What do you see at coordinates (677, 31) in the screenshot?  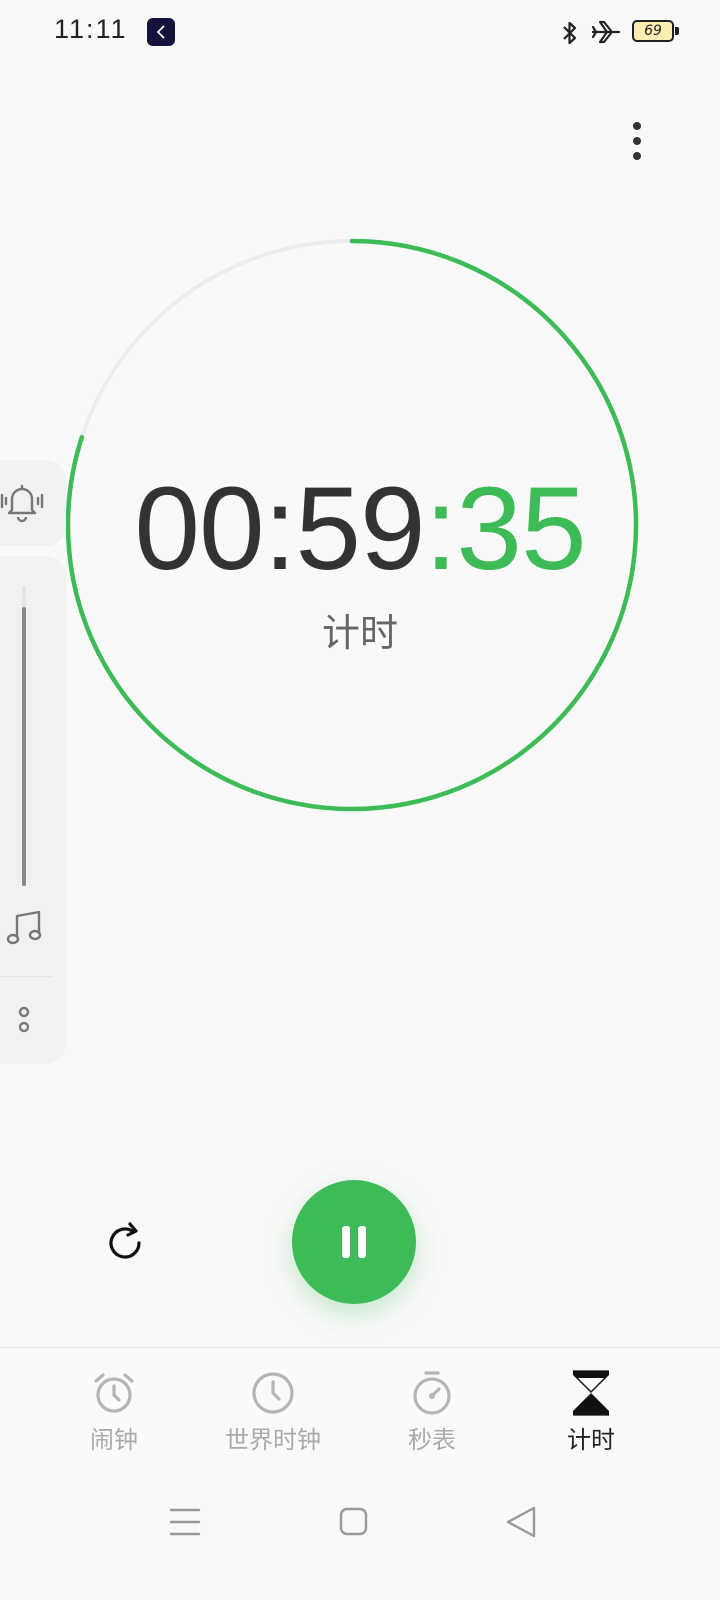 I see `battery-tip` at bounding box center [677, 31].